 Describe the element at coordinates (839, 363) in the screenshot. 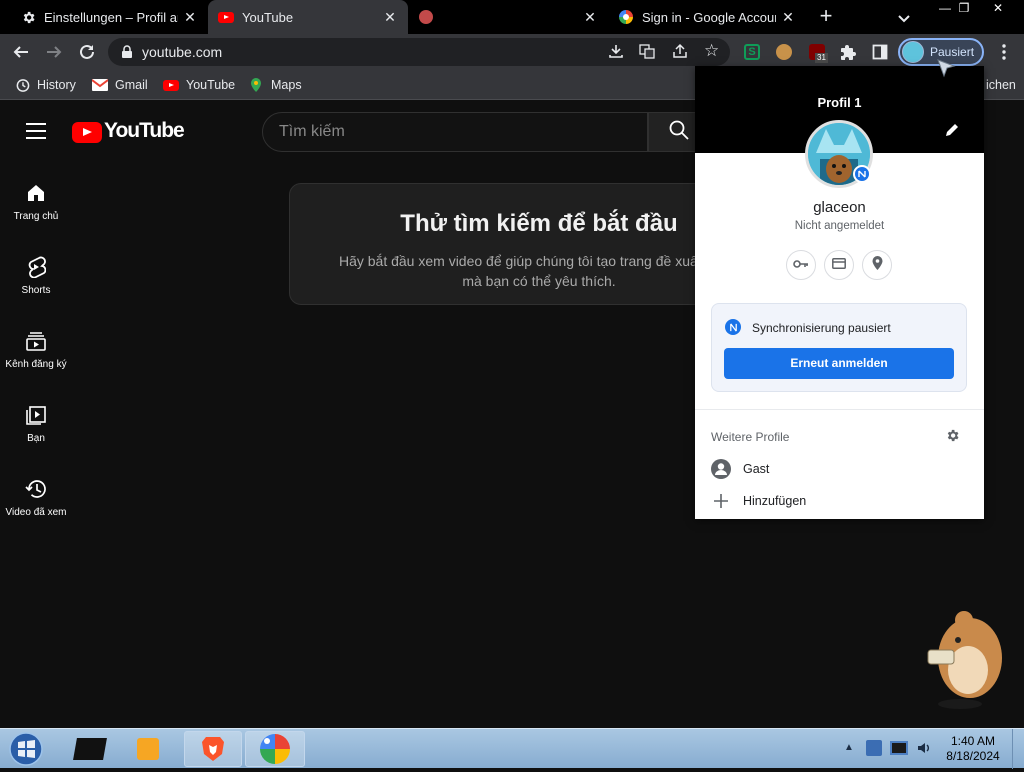

I see `sign-in-again-button: Erneut anmelden` at that location.